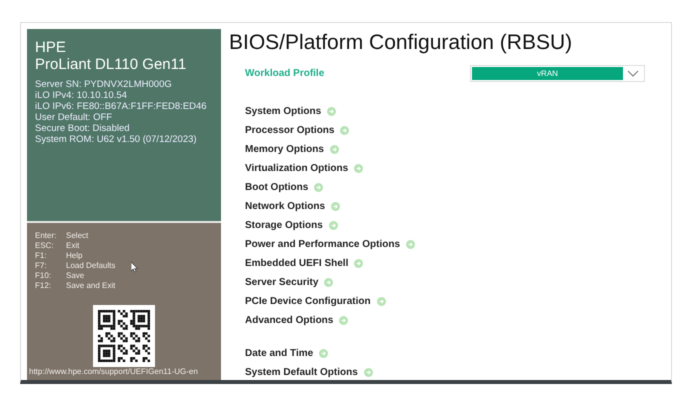  I want to click on menu-item: Storage Options, so click(284, 225).